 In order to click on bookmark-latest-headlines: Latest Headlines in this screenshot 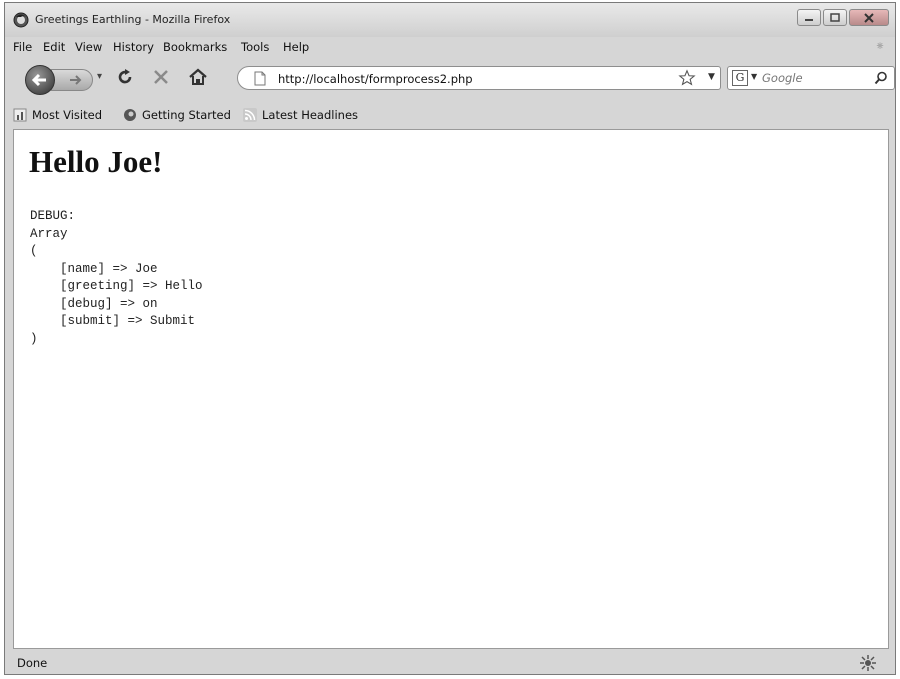, I will do `click(300, 115)`.